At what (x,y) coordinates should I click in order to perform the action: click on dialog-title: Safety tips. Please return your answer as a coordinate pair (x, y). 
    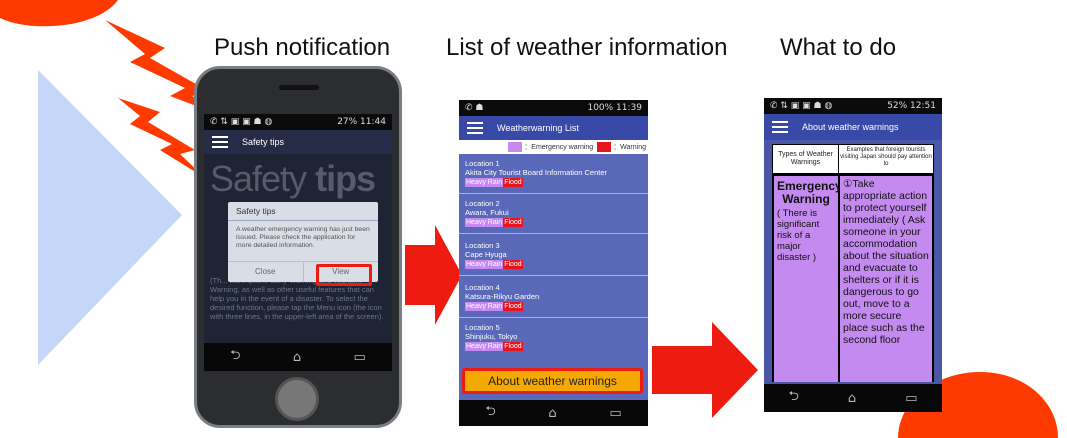
    Looking at the image, I should click on (303, 211).